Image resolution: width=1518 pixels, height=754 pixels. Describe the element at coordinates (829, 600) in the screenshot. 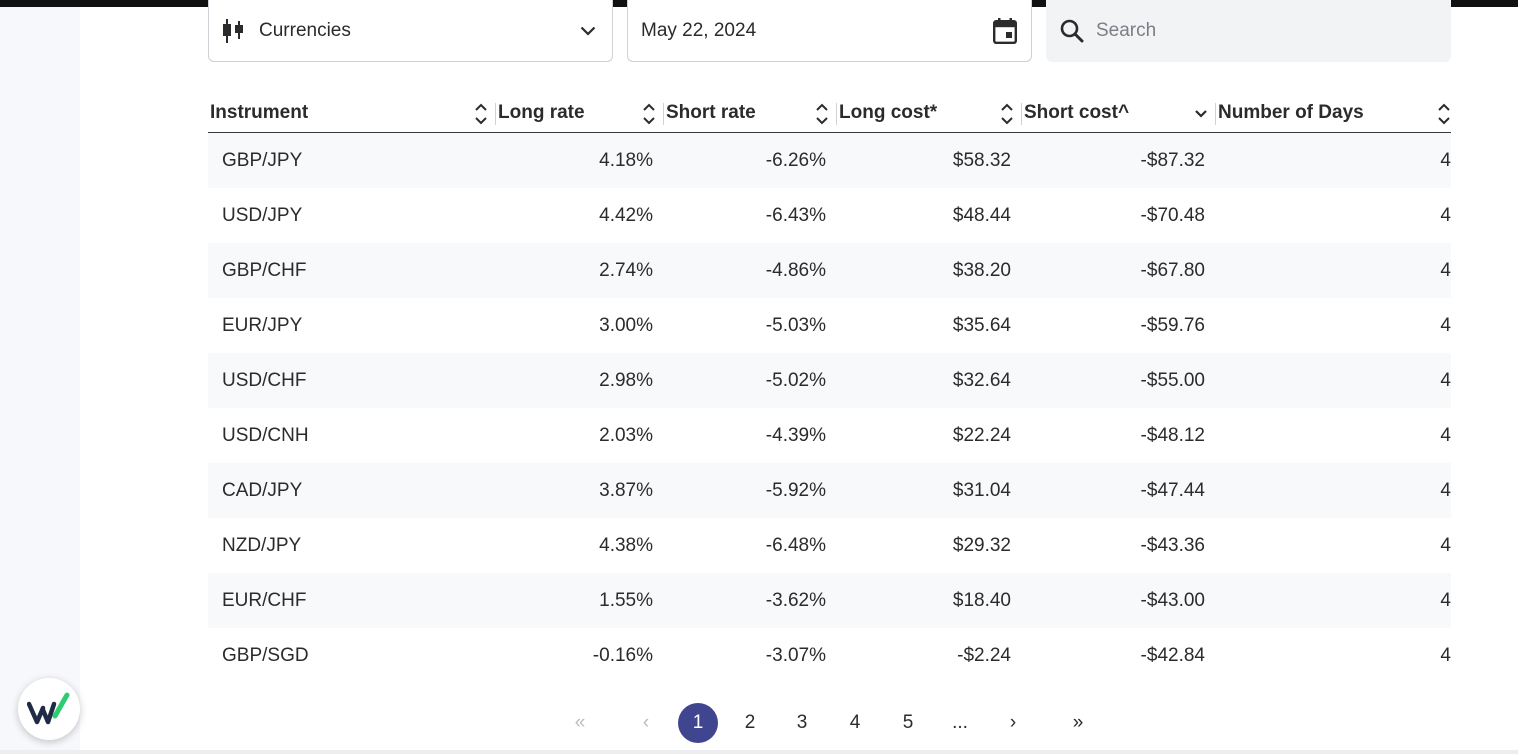

I see `table-row: EUR/CHF 1.55% -3.62% $18.40 -$43.00 4` at that location.